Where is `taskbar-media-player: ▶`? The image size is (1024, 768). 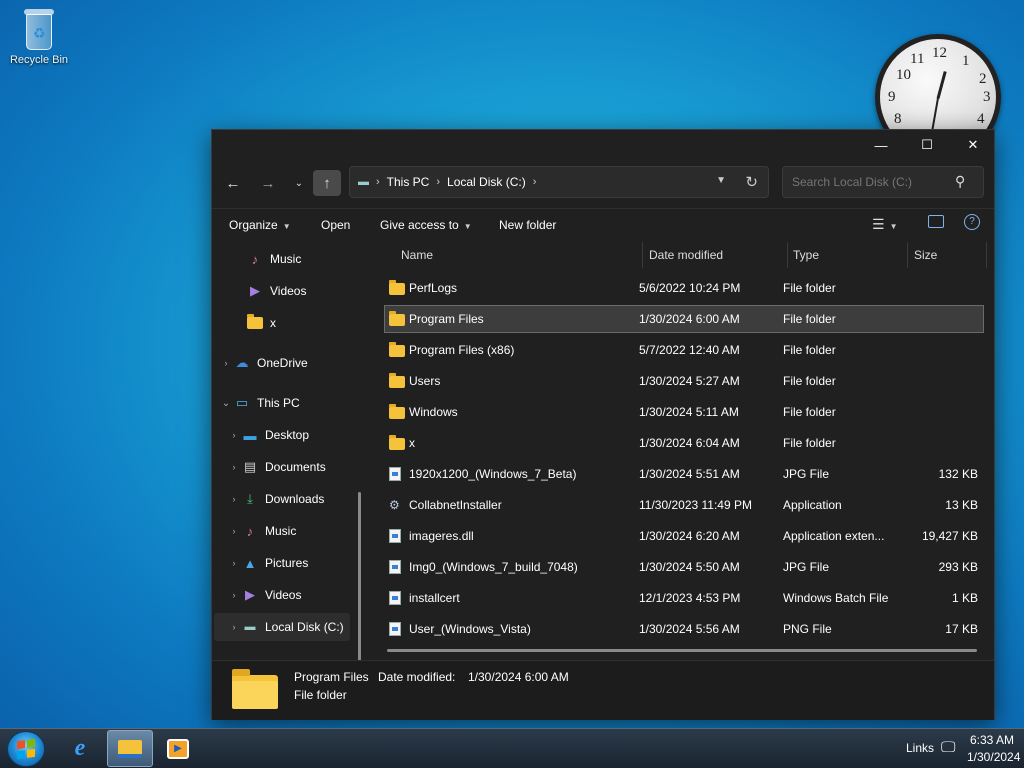 taskbar-media-player: ▶ is located at coordinates (178, 748).